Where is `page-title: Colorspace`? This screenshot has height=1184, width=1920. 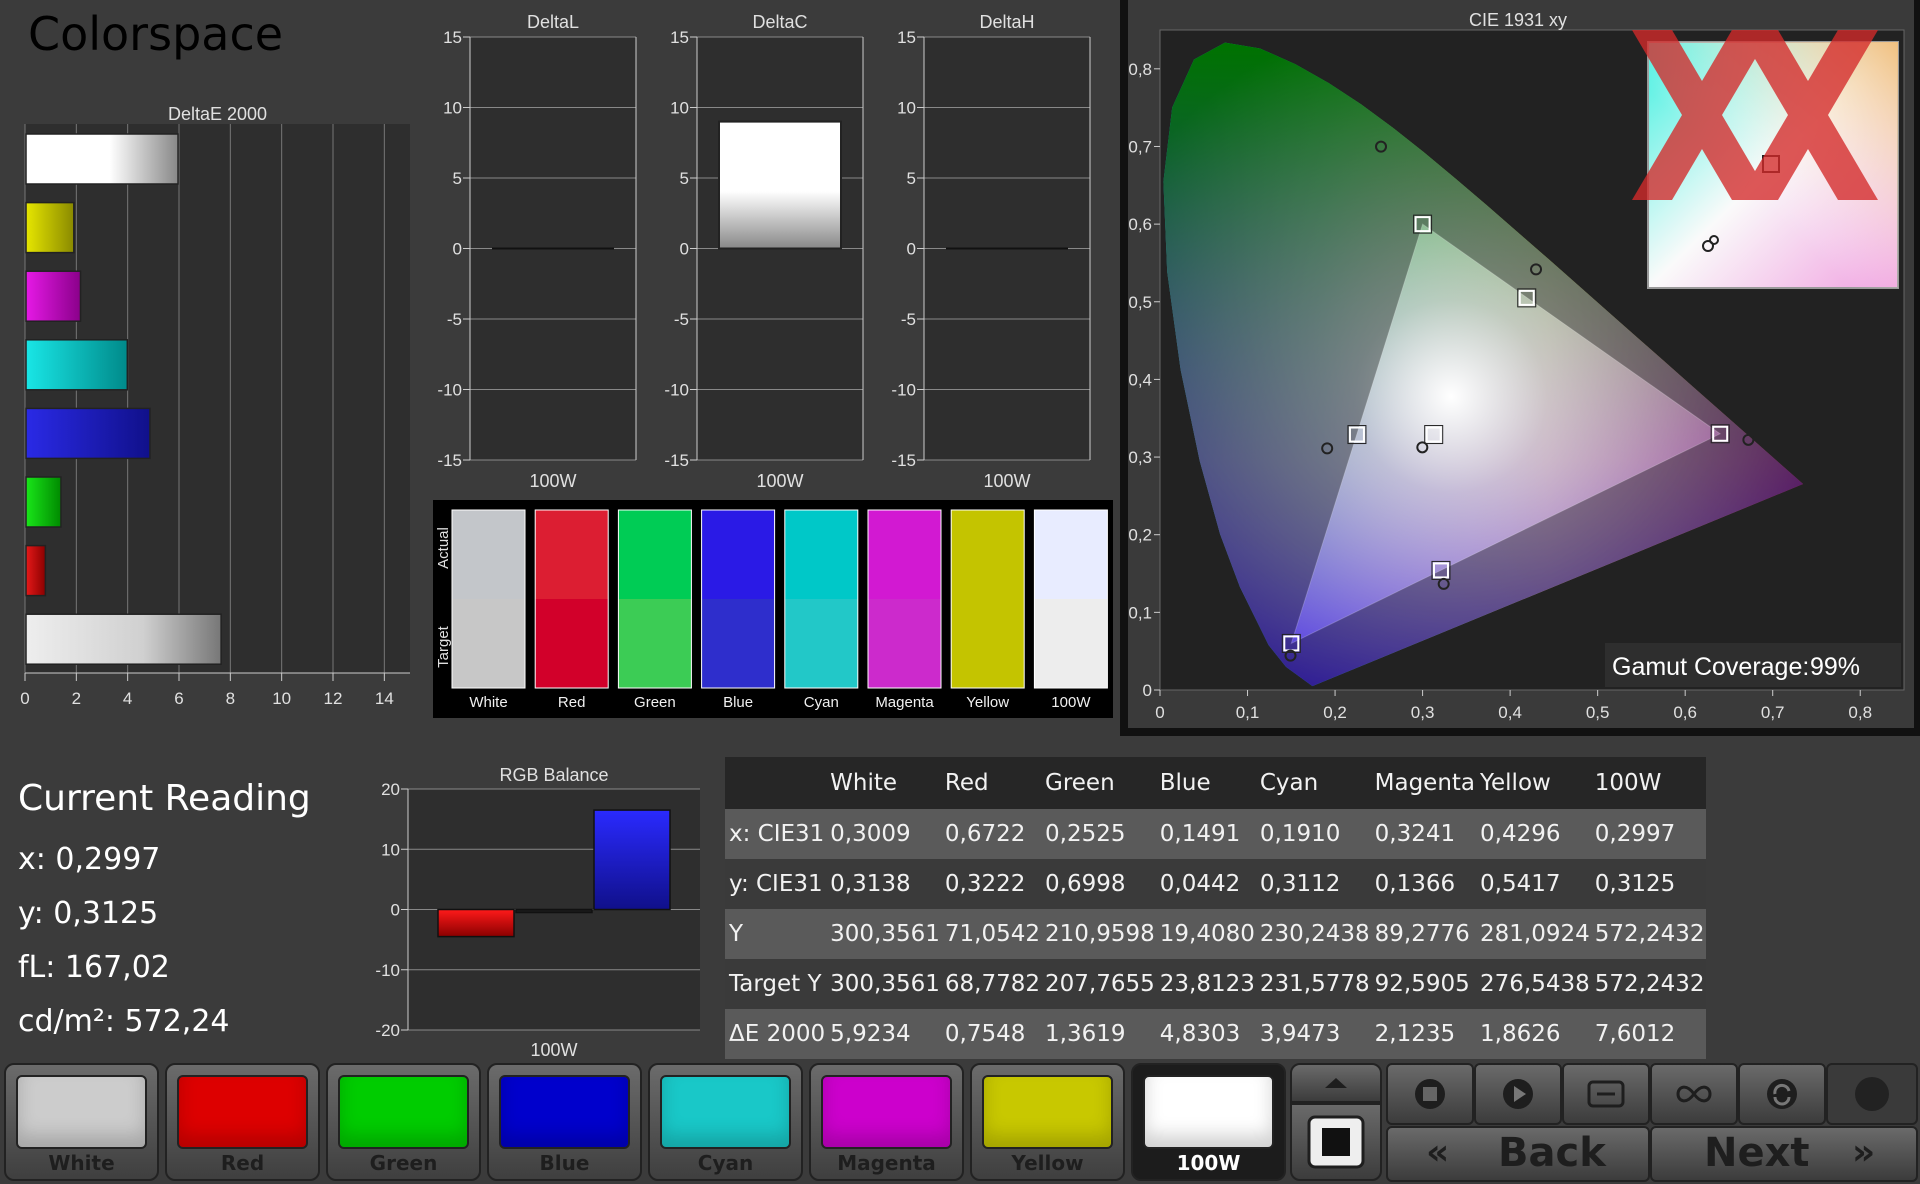 page-title: Colorspace is located at coordinates (155, 34).